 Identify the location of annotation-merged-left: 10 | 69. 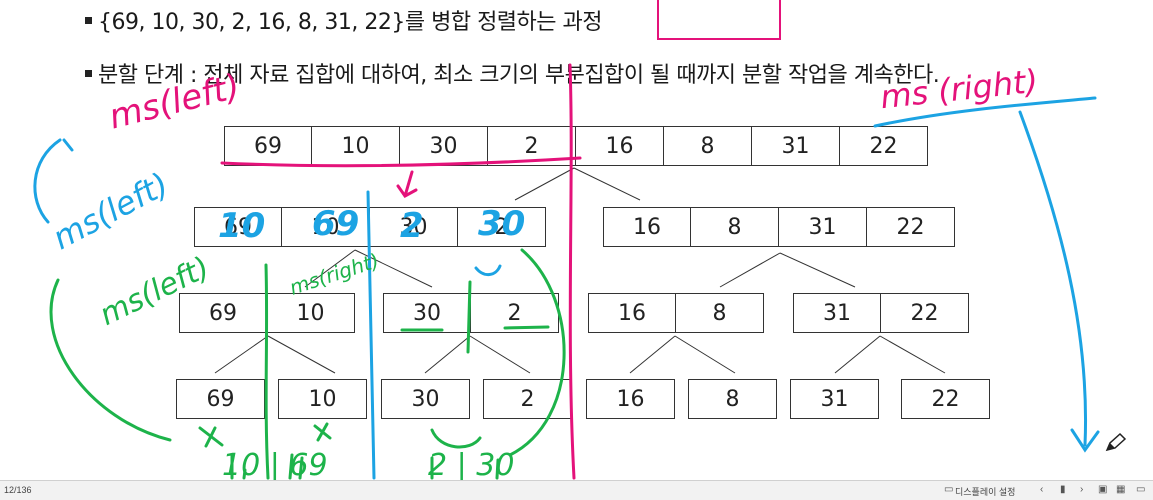
(275, 464).